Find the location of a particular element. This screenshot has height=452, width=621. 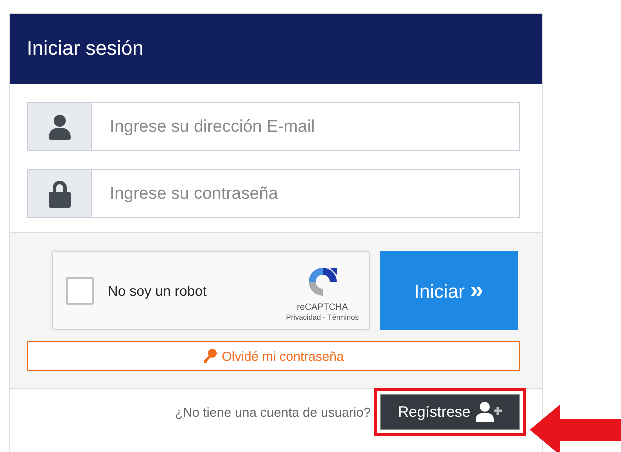

signup-question: ¿No tiene una cuenta de usuario? is located at coordinates (273, 412).